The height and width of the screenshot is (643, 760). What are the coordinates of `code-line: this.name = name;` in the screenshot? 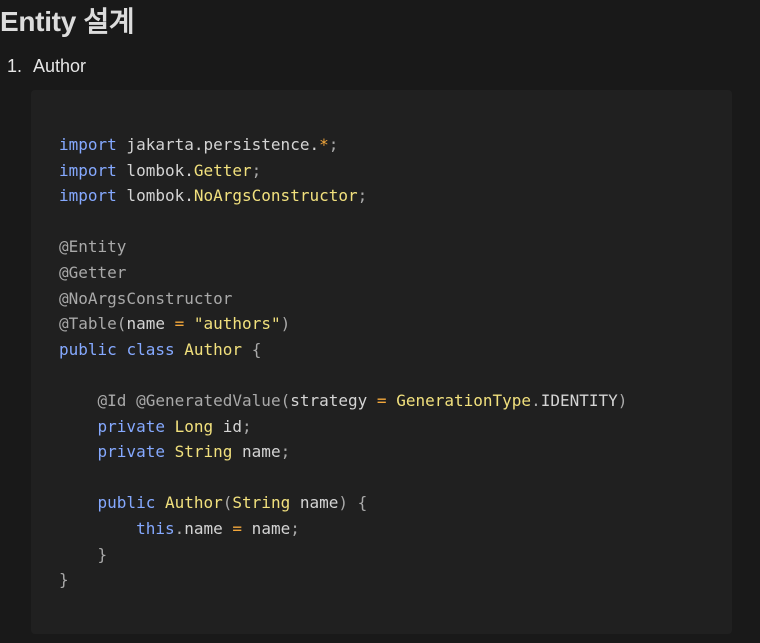 It's located at (343, 529).